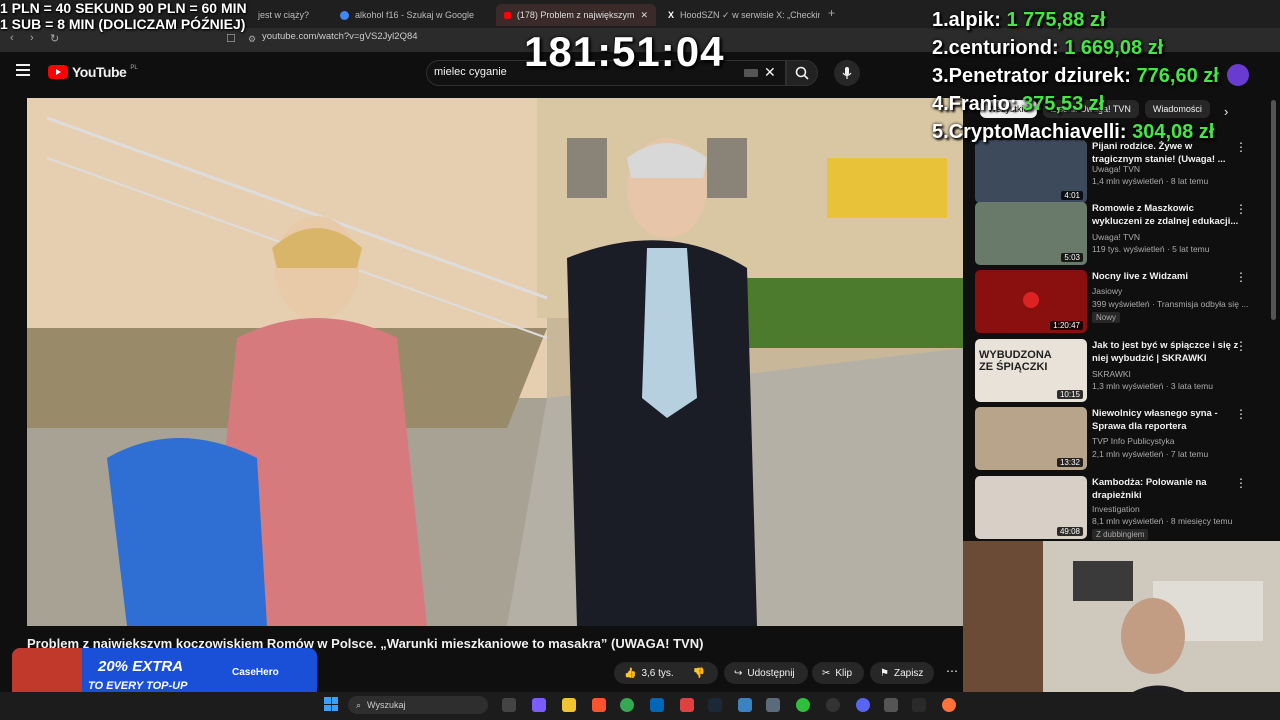 The height and width of the screenshot is (720, 1280). What do you see at coordinates (418, 705) in the screenshot?
I see `taskbar-search: ⌕ Wyszukaj` at bounding box center [418, 705].